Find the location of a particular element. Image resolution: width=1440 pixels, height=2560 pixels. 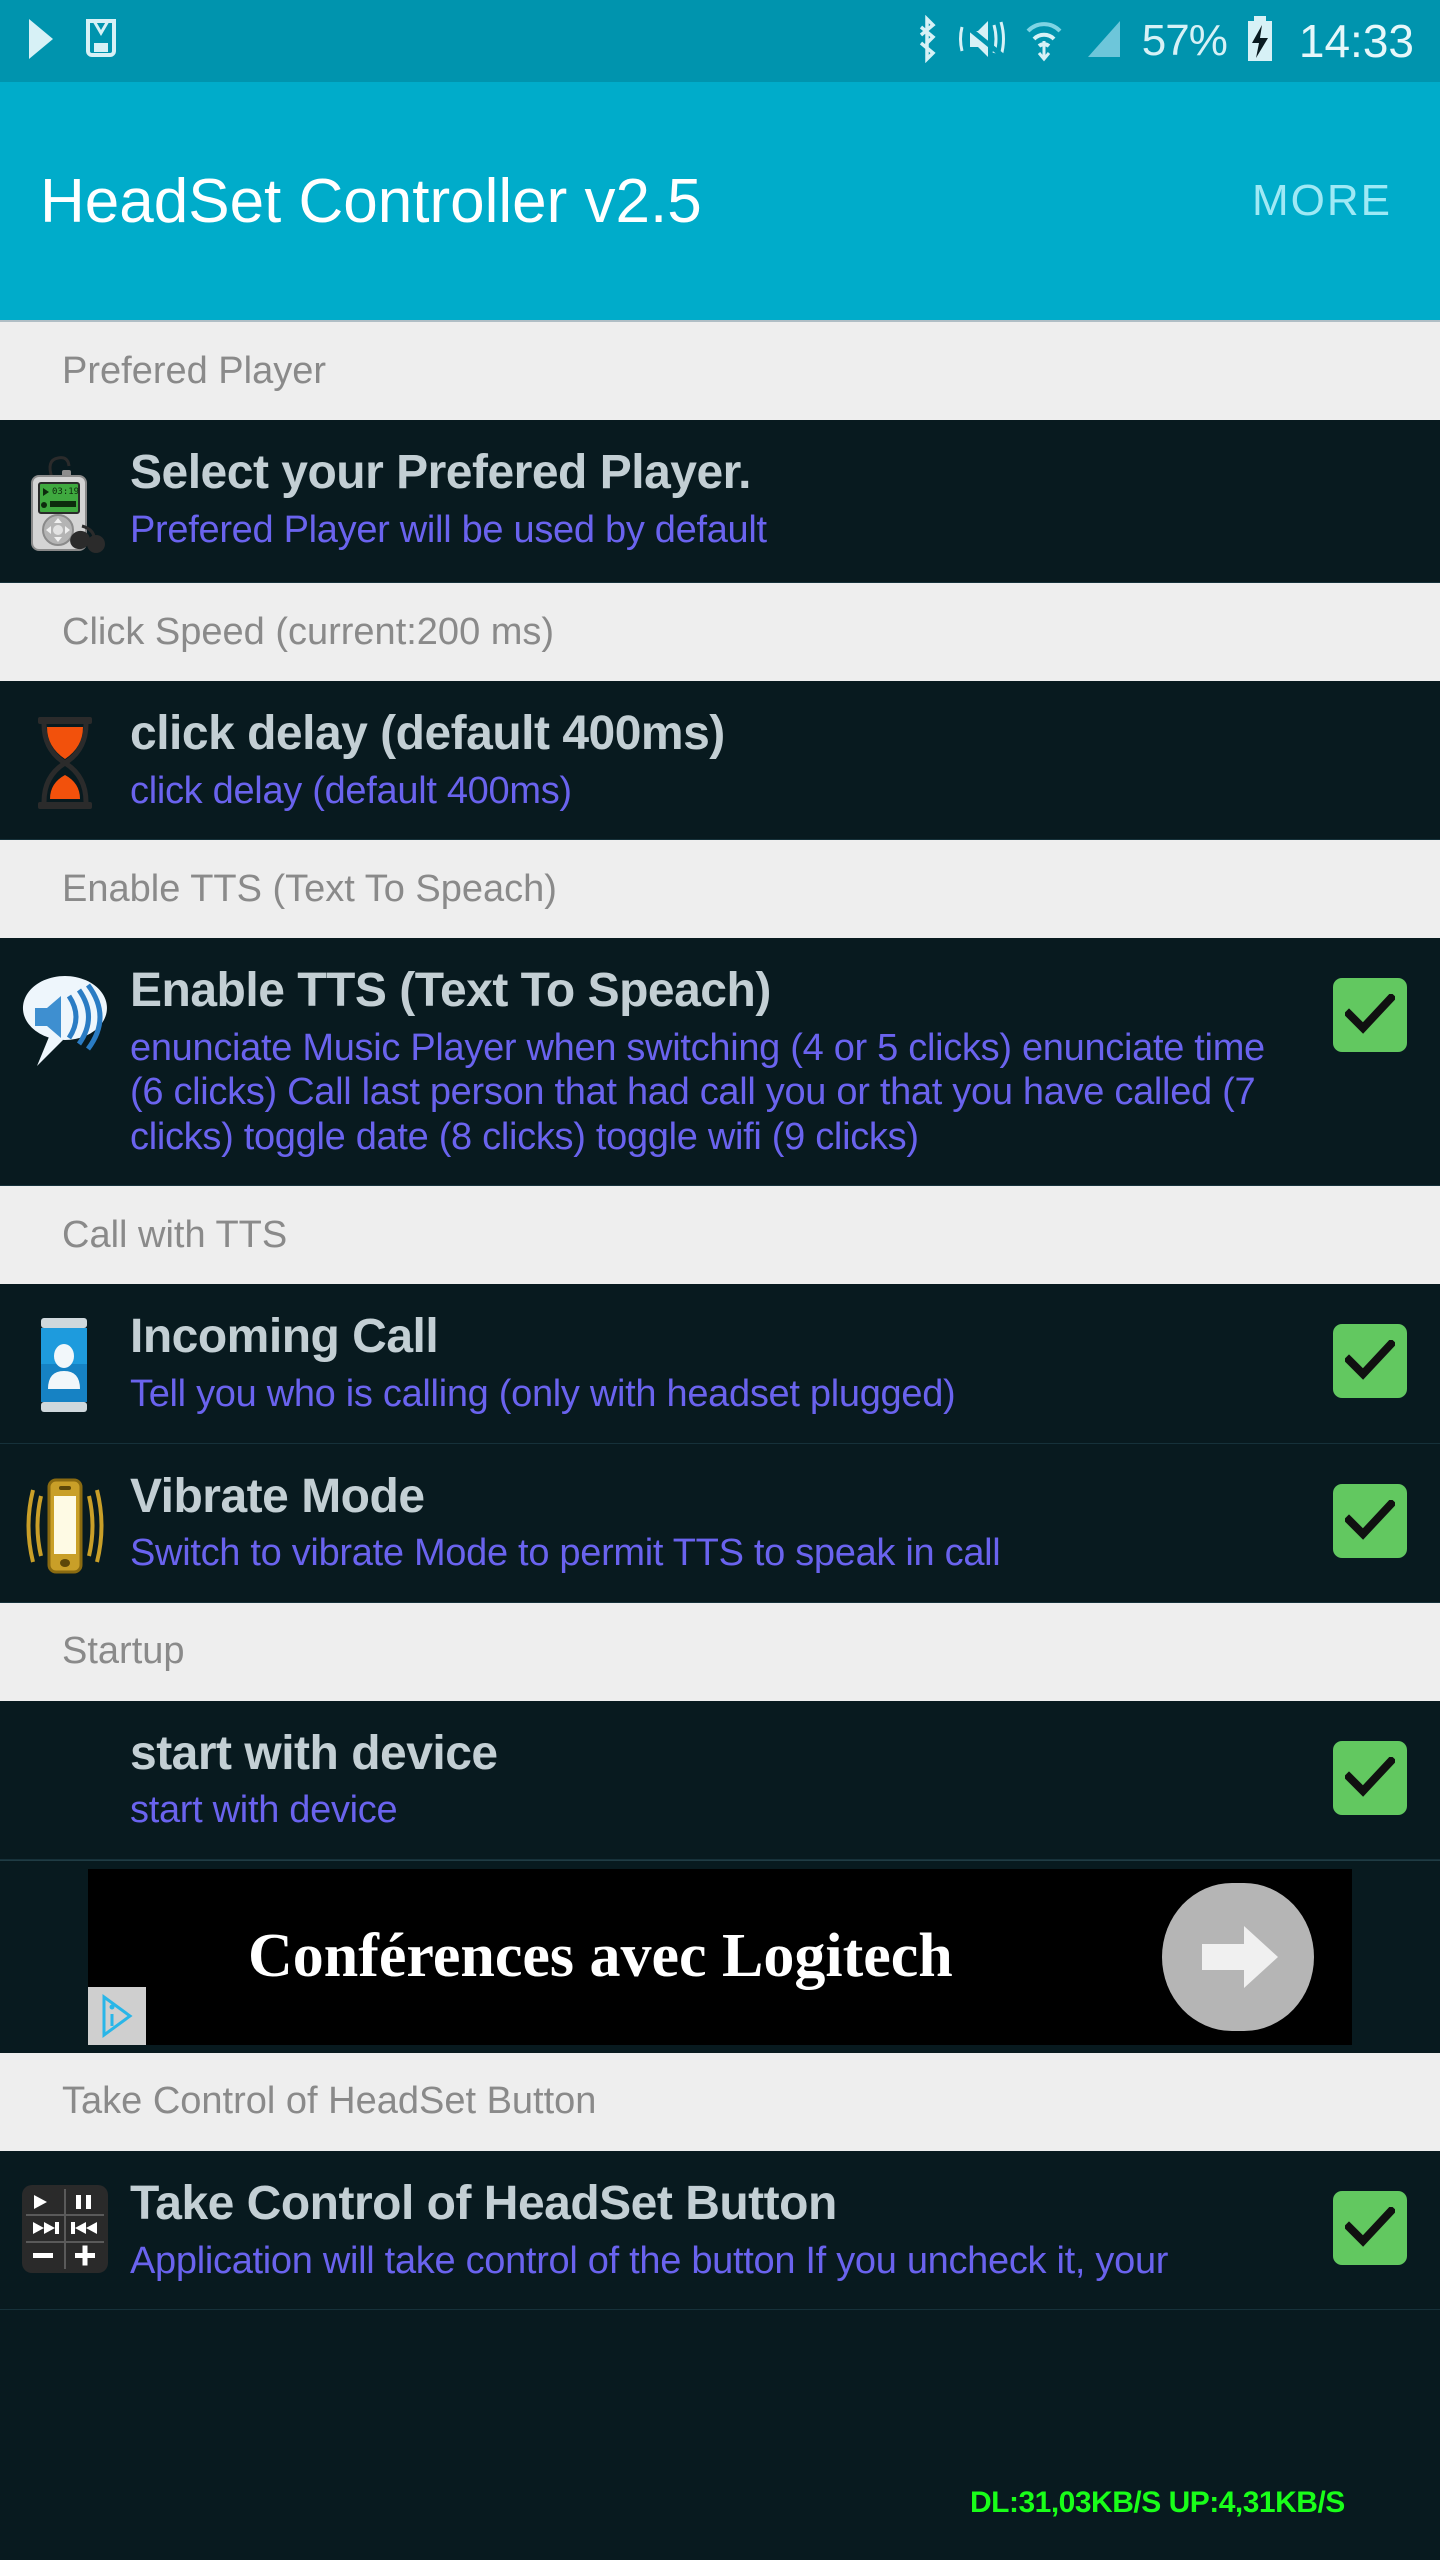

speech-bubble-speaker-icon is located at coordinates (65, 1017).